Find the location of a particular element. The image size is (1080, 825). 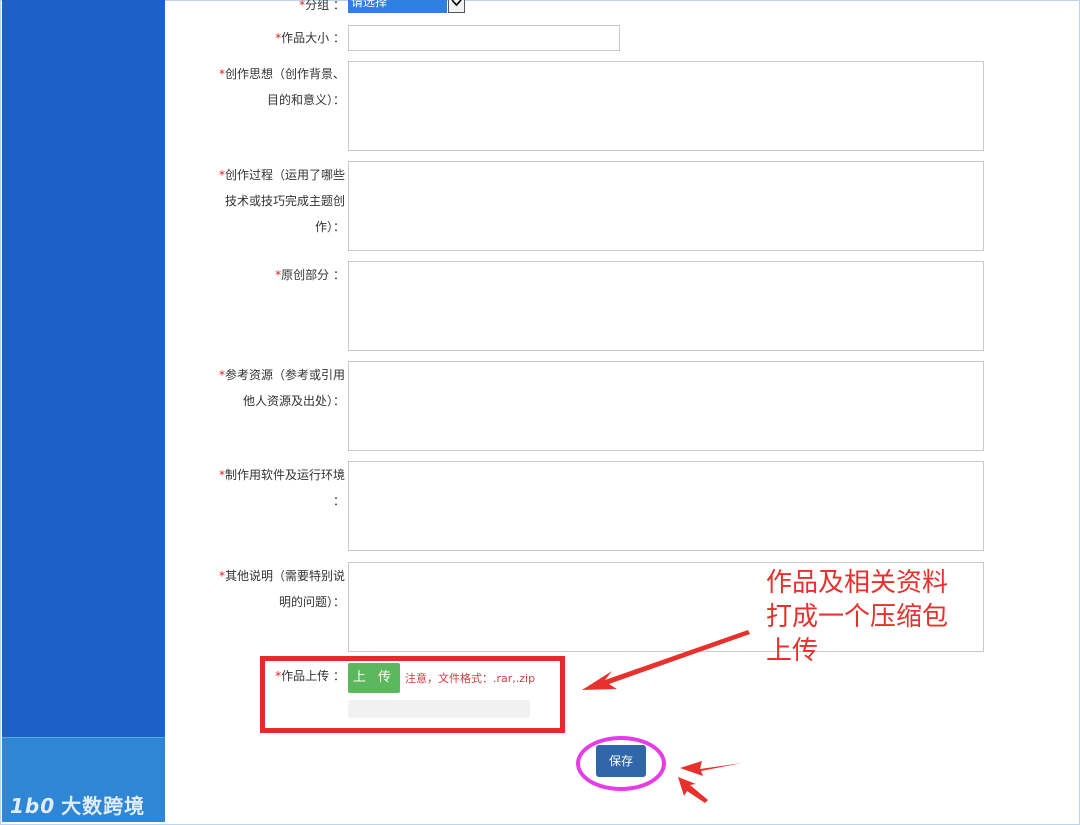

arrow-to-save-lower-icon is located at coordinates (693, 790).